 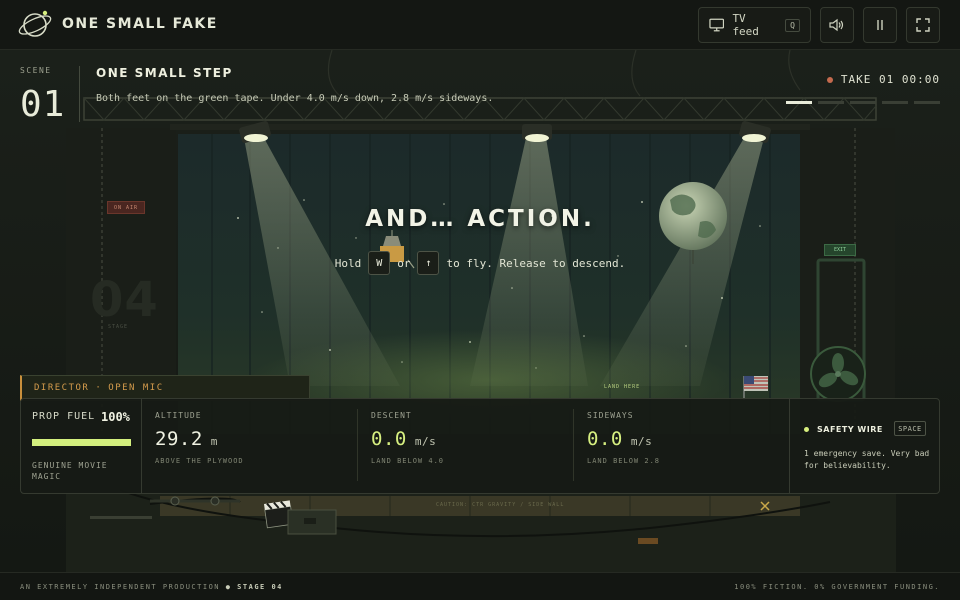 I want to click on scene-progress, so click(x=863, y=102).